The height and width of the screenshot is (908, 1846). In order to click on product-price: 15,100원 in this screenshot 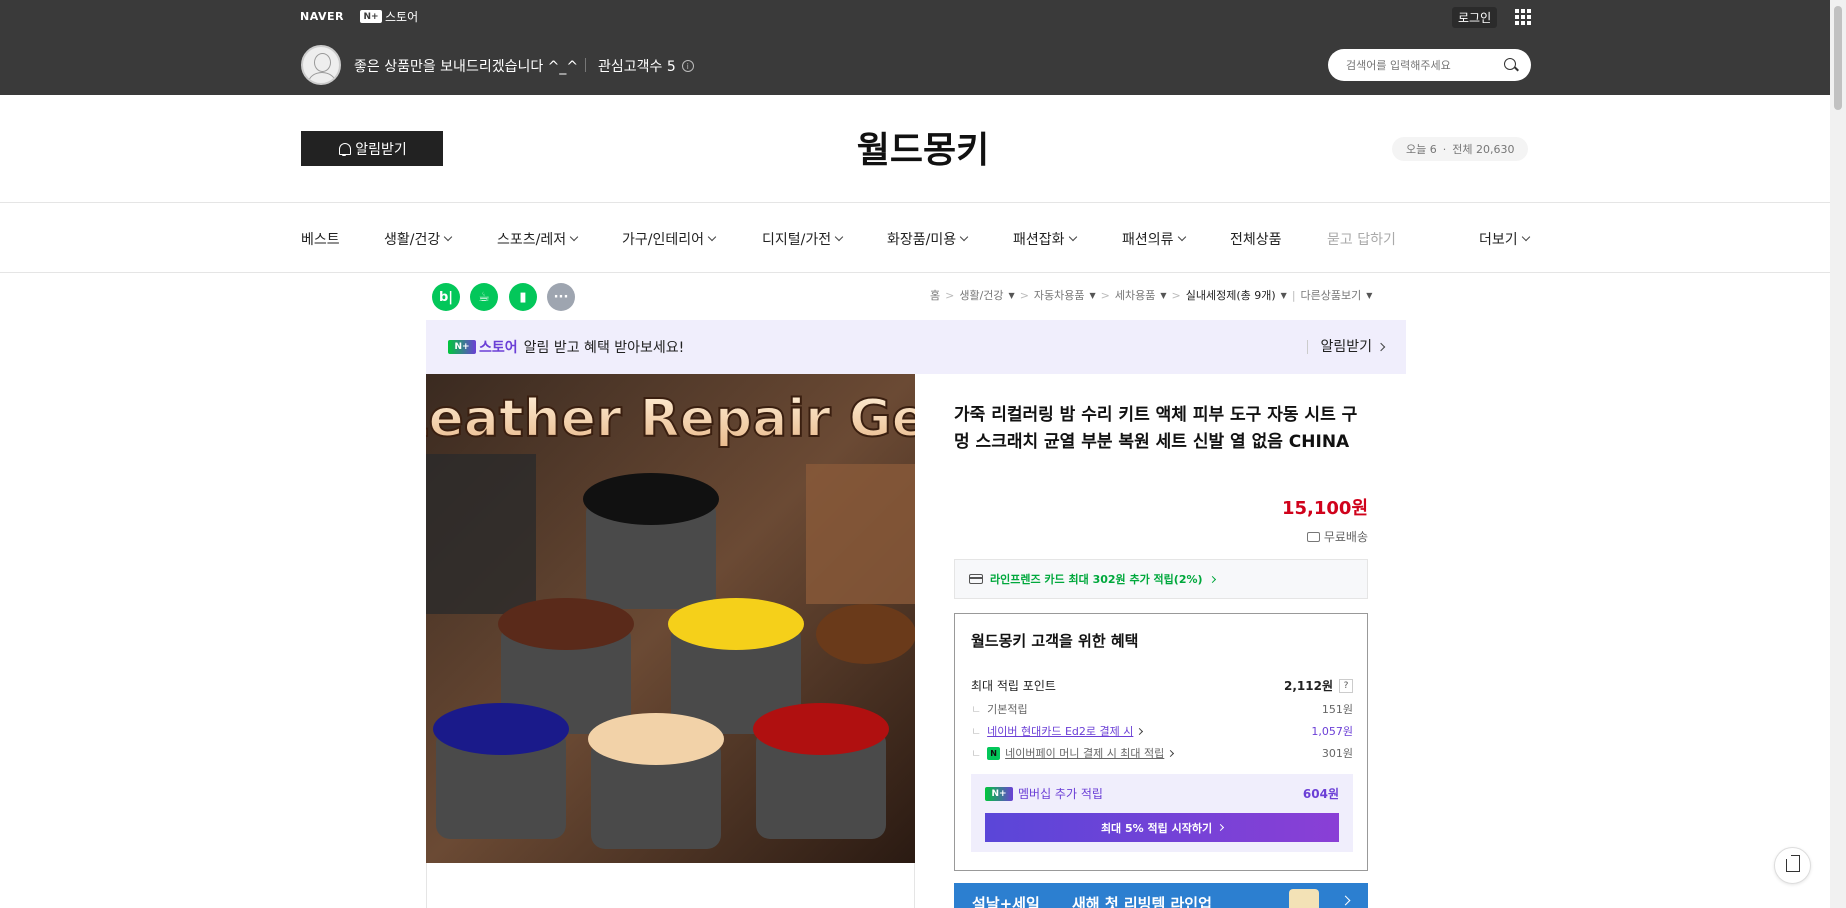, I will do `click(1269, 507)`.